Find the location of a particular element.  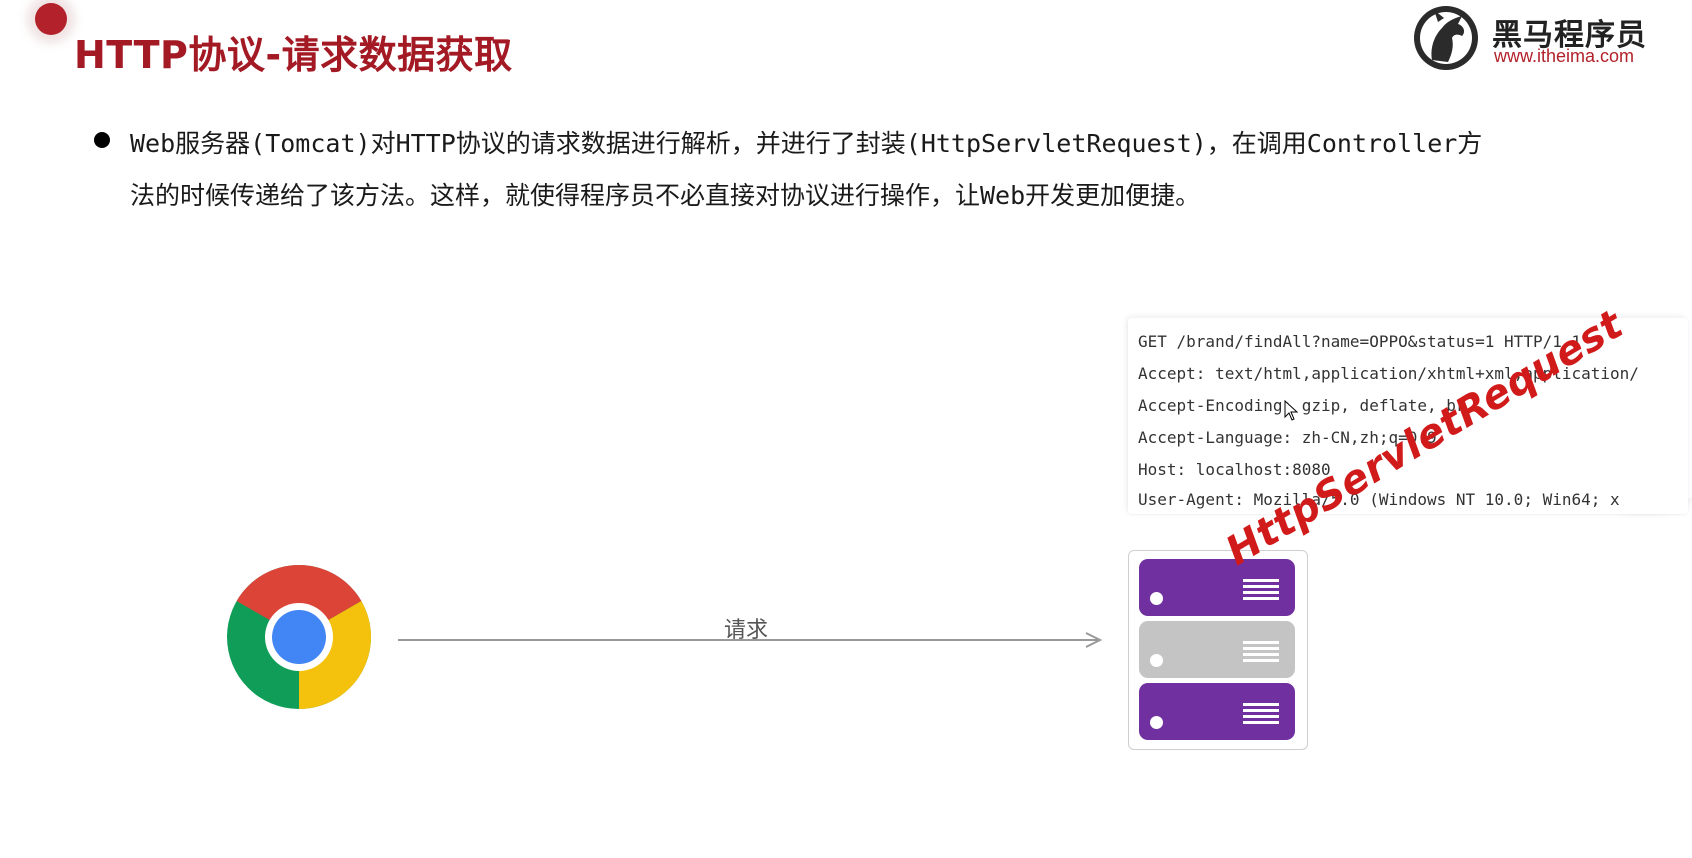

itheima-logo: 黑马程序员 www.itheima.com is located at coordinates (1543, 37).